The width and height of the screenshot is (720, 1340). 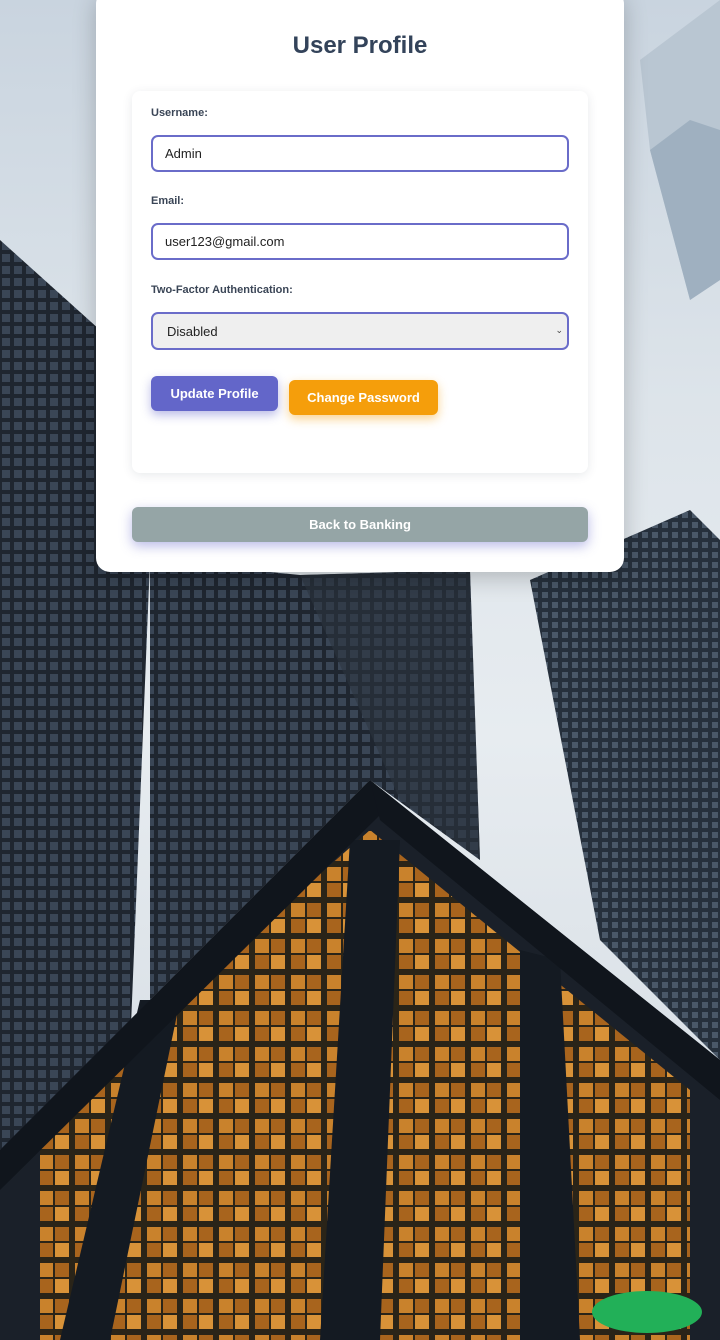 What do you see at coordinates (179, 113) in the screenshot?
I see `username-label: Username:` at bounding box center [179, 113].